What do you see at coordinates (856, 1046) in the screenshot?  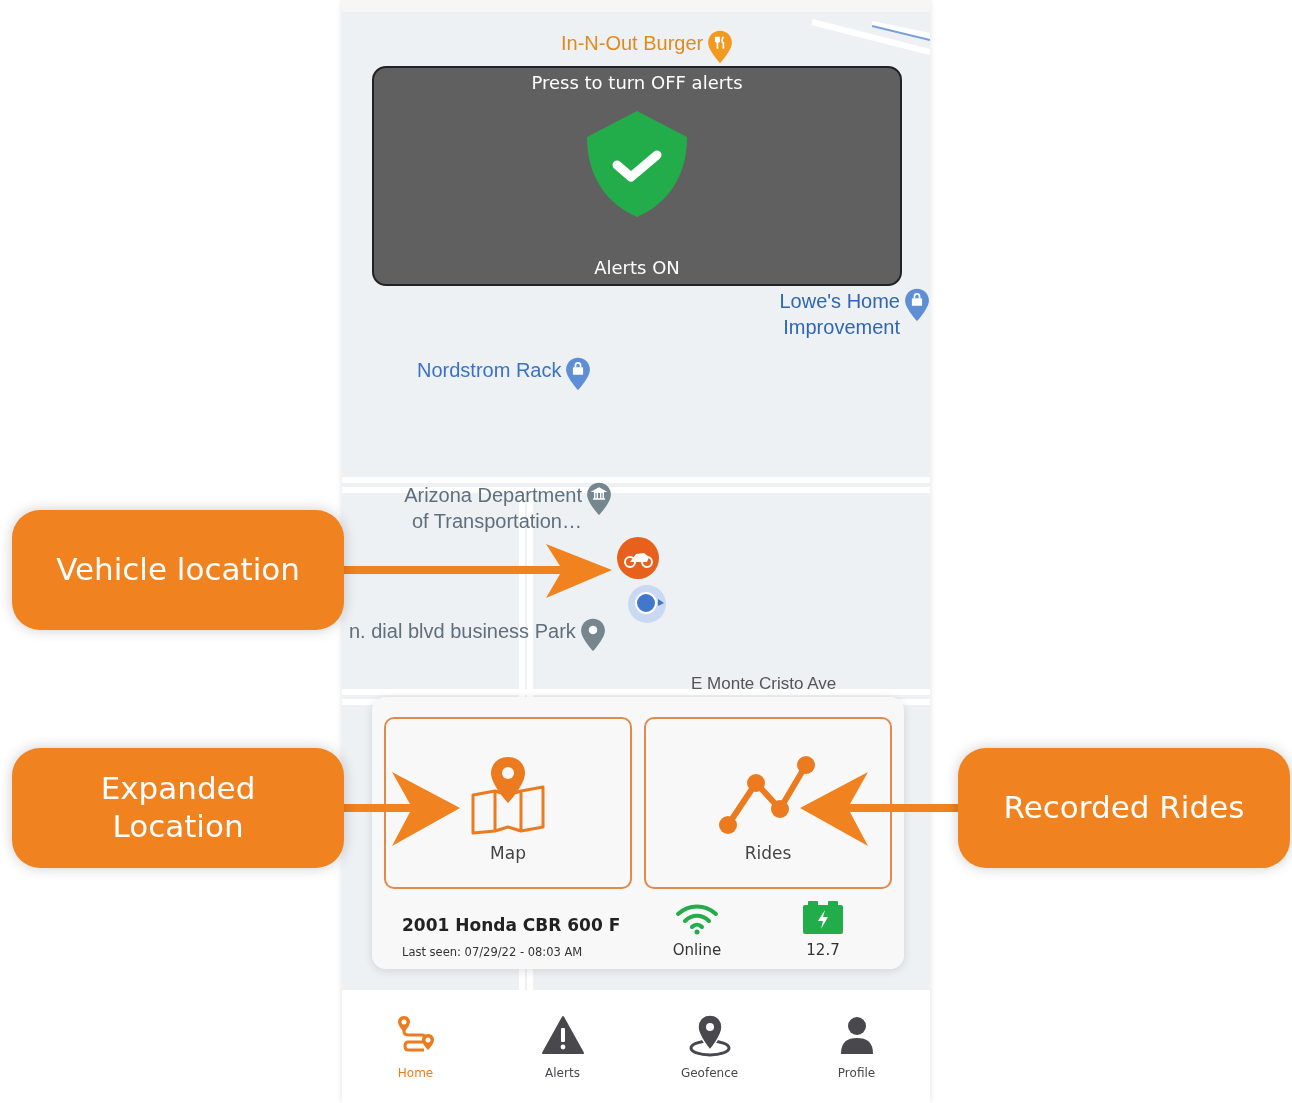 I see `nav-tab: Profile` at bounding box center [856, 1046].